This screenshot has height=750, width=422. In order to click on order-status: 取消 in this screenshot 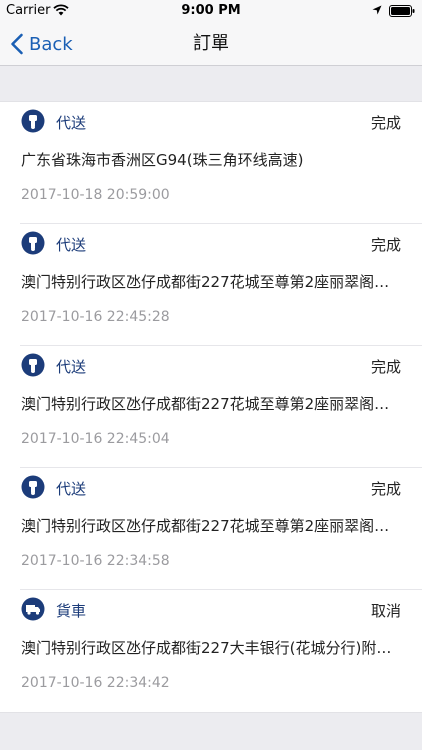, I will do `click(385, 611)`.